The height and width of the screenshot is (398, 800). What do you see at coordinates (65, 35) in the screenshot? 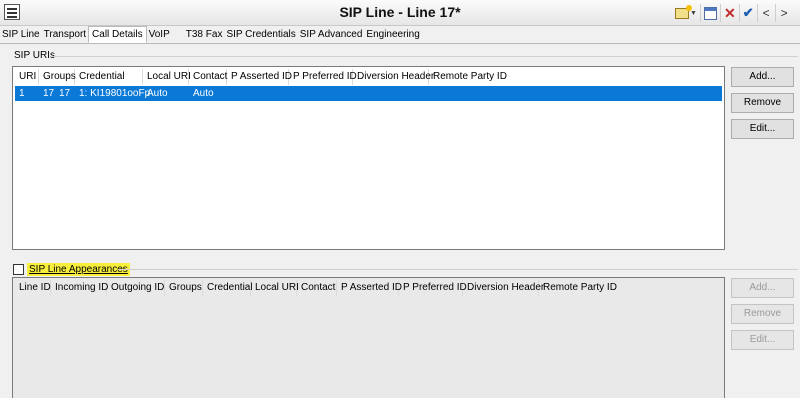
I see `tab-transport: Transport` at bounding box center [65, 35].